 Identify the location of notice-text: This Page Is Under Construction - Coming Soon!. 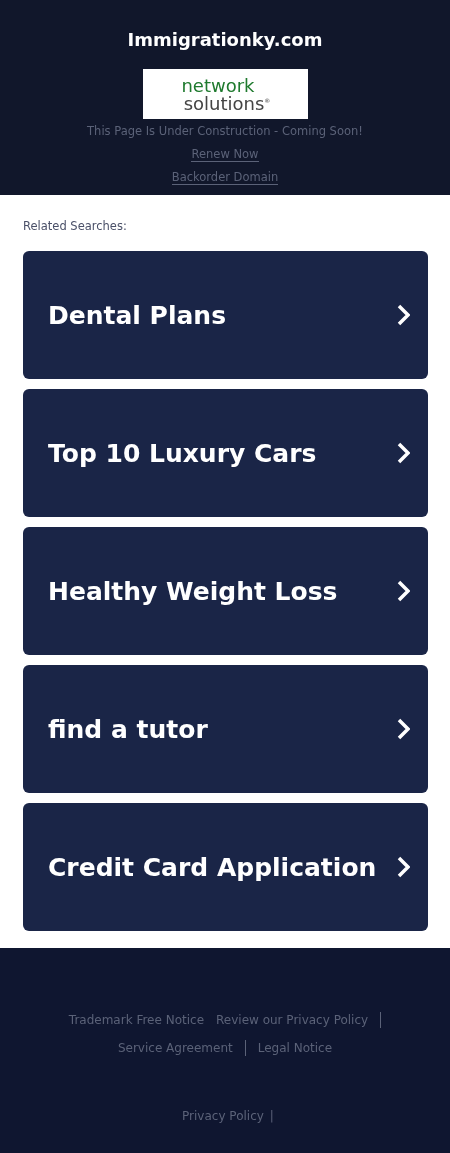
(225, 131).